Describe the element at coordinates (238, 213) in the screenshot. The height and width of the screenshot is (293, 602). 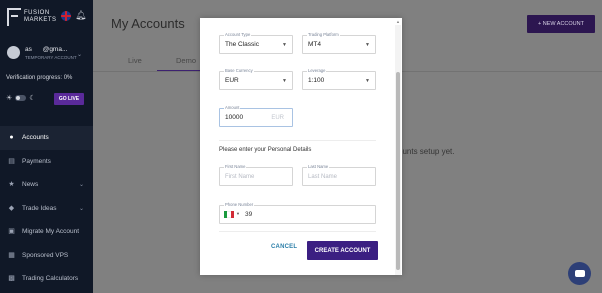
I see `chevron-down-icon: ▼` at that location.